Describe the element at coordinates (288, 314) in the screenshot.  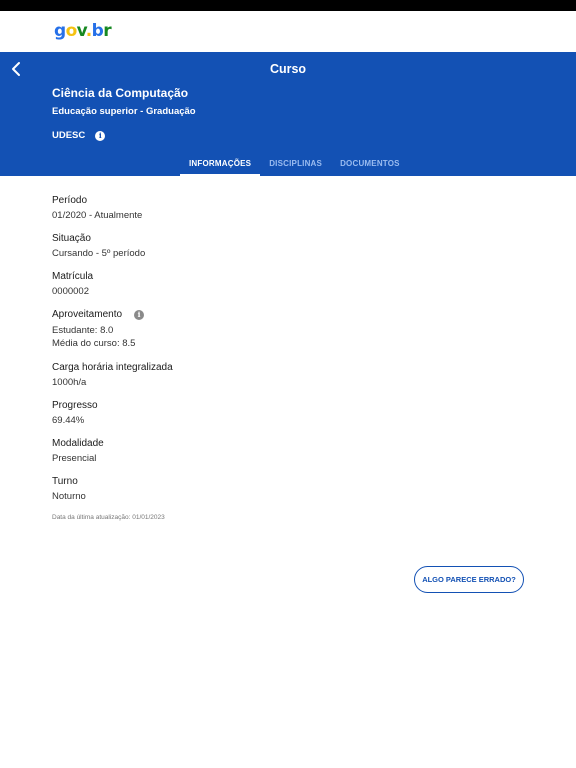
I see `field-label: Aproveitamento i` at that location.